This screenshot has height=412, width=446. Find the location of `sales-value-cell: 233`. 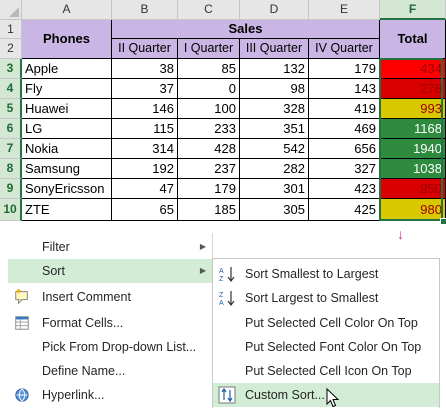

sales-value-cell: 233 is located at coordinates (209, 129).